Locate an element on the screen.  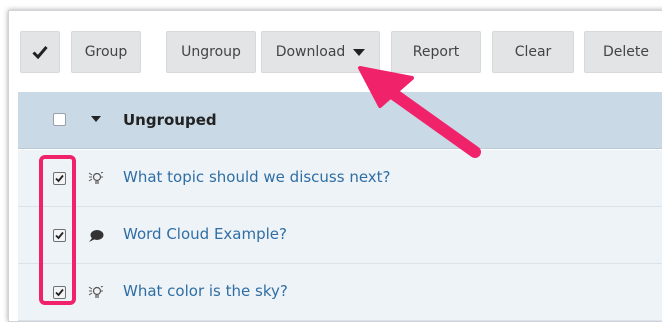
group-checkbox is located at coordinates (59, 119).